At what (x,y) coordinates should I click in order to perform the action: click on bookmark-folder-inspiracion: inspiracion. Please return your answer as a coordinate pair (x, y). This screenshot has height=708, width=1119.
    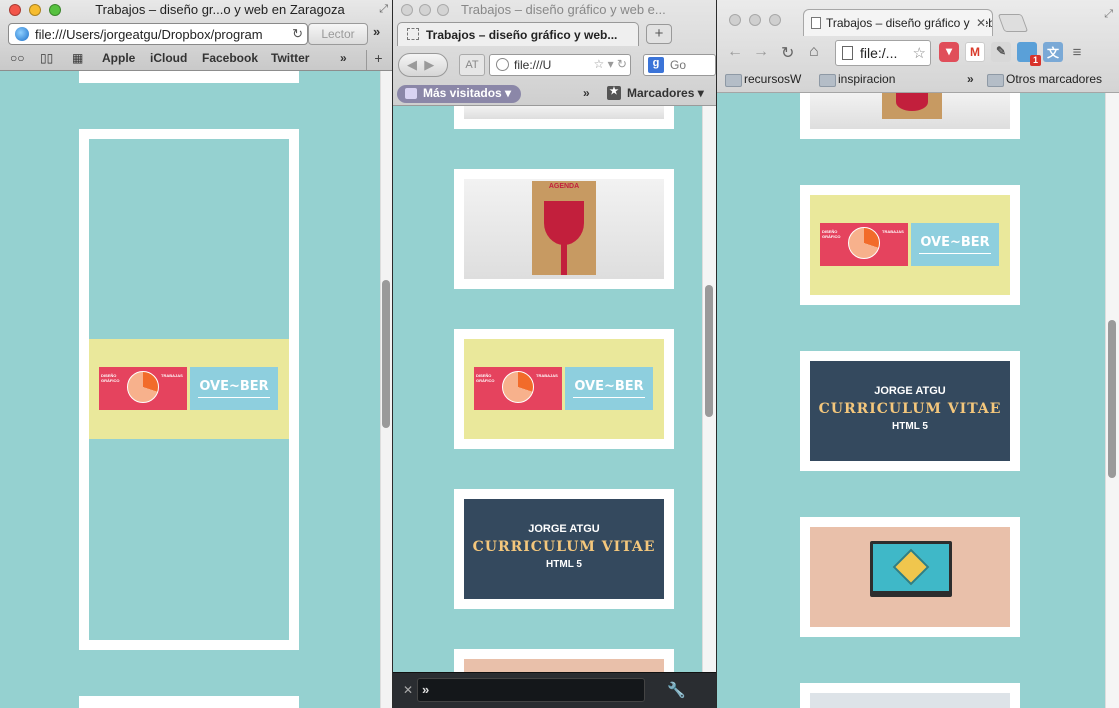
    Looking at the image, I should click on (857, 79).